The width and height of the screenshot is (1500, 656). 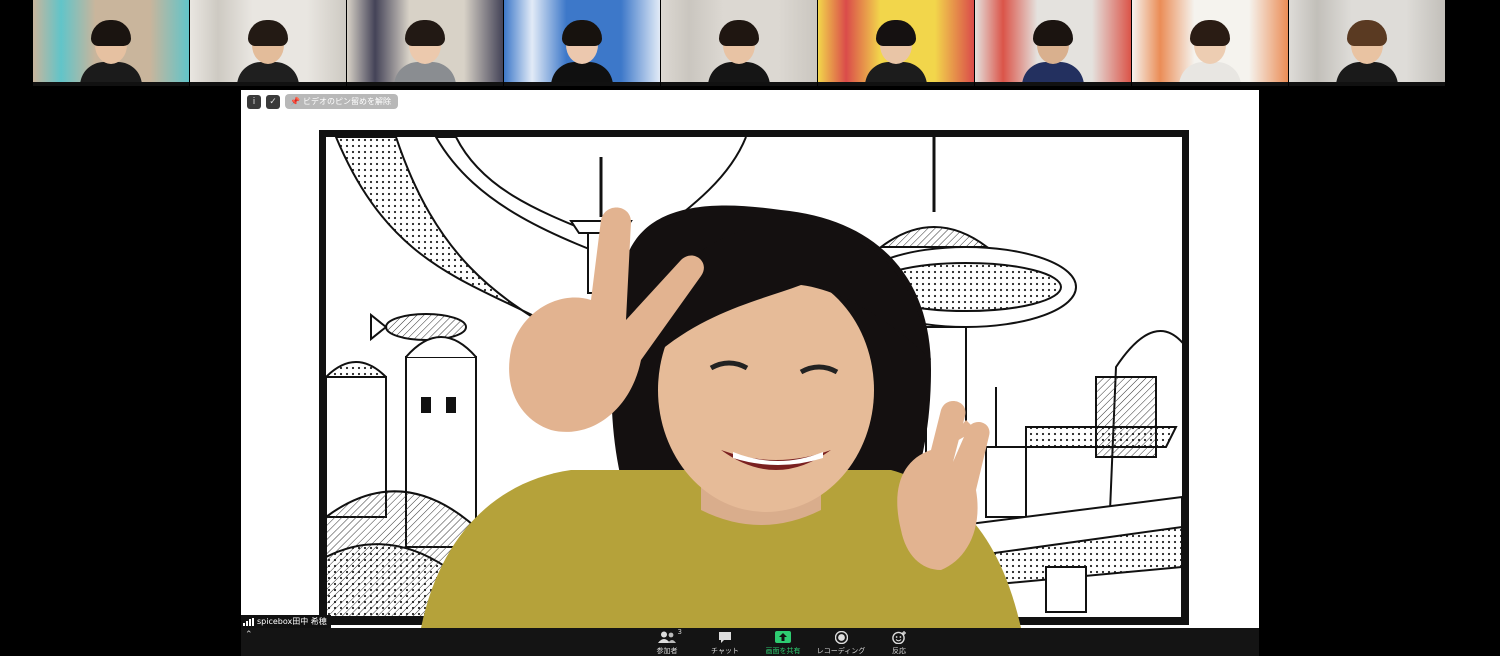 I want to click on participant-name: spicebox田中 希穂, so click(x=292, y=621).